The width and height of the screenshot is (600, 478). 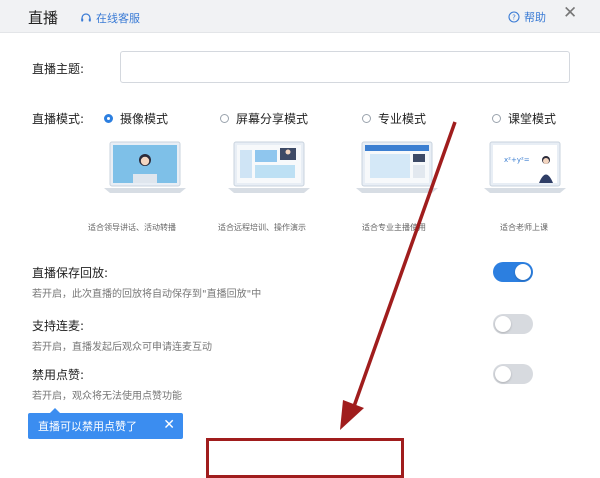 I want to click on help-link: ? 帮助, so click(x=527, y=17).